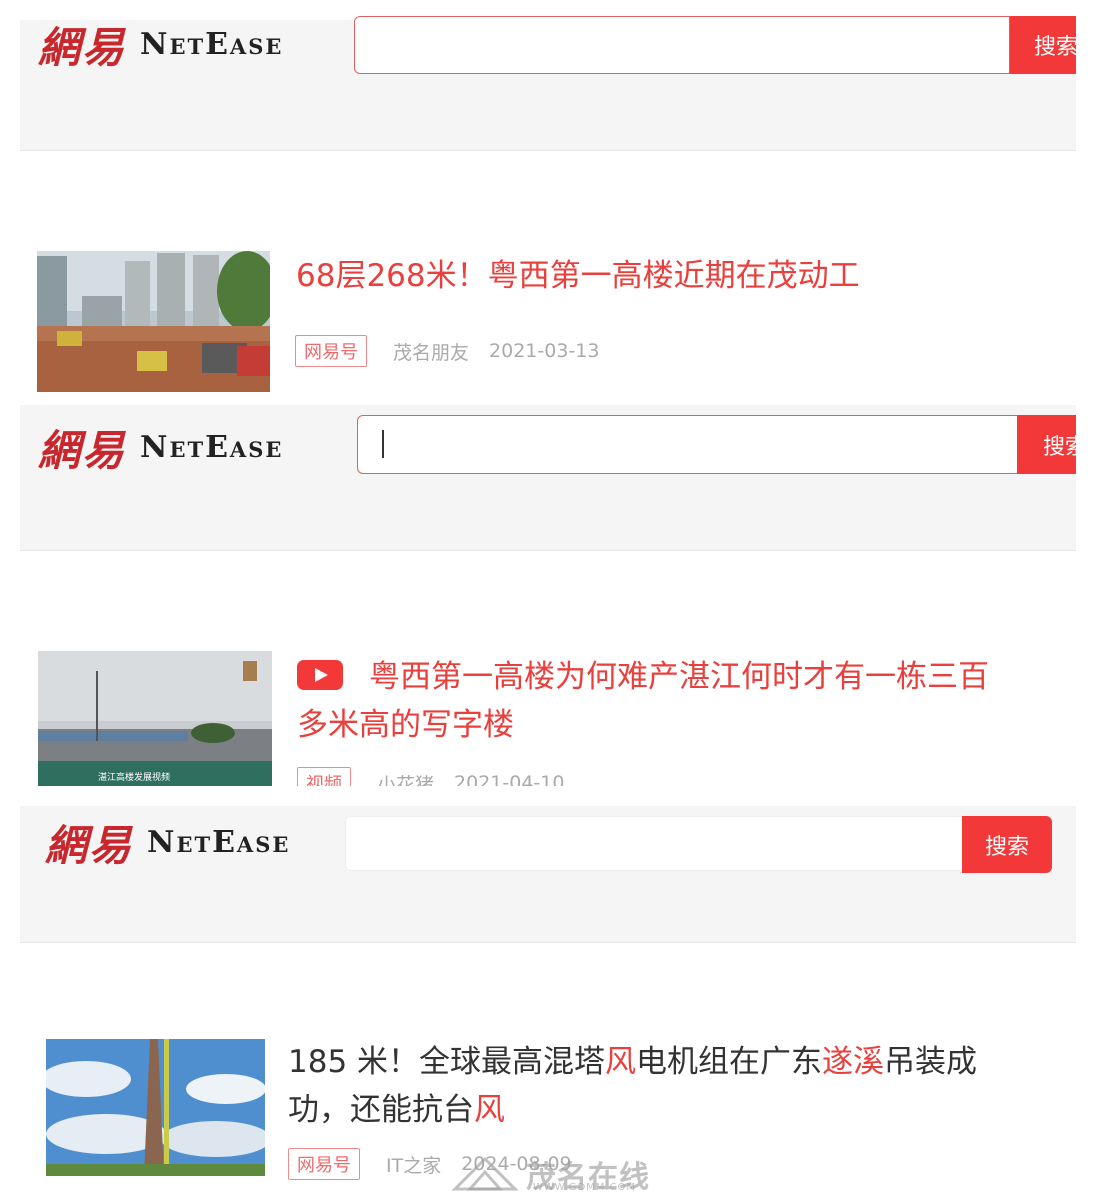 The height and width of the screenshot is (1199, 1096). What do you see at coordinates (585, 1187) in the screenshot?
I see `watermark-url: WWW.GDMM.COM` at bounding box center [585, 1187].